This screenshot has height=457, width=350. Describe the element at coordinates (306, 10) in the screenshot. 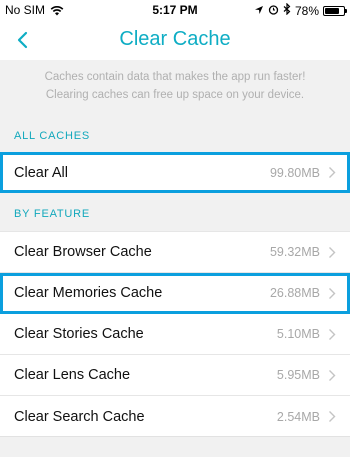

I see `battery-percent: 78%` at that location.